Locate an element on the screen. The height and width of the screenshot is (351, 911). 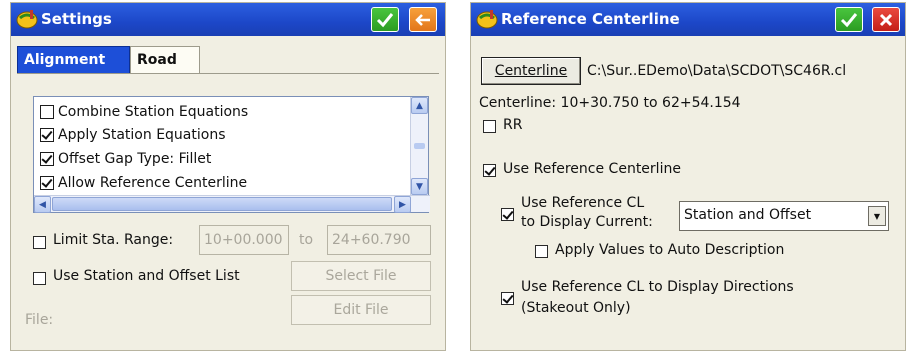
list-item: Allow Reference Centerline is located at coordinates (143, 183).